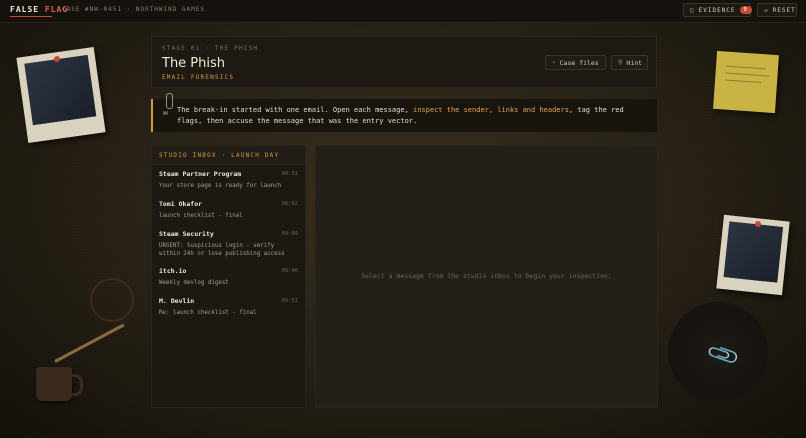 This screenshot has width=806, height=438. I want to click on evidence-button: ◫ EVIDENCE 0, so click(717, 10).